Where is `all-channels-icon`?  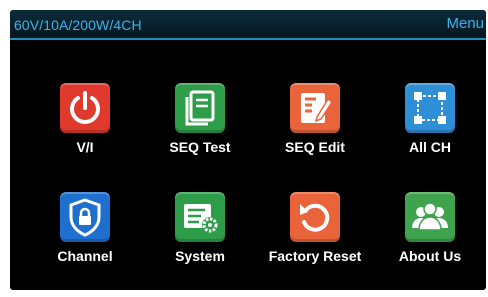 all-channels-icon is located at coordinates (430, 108).